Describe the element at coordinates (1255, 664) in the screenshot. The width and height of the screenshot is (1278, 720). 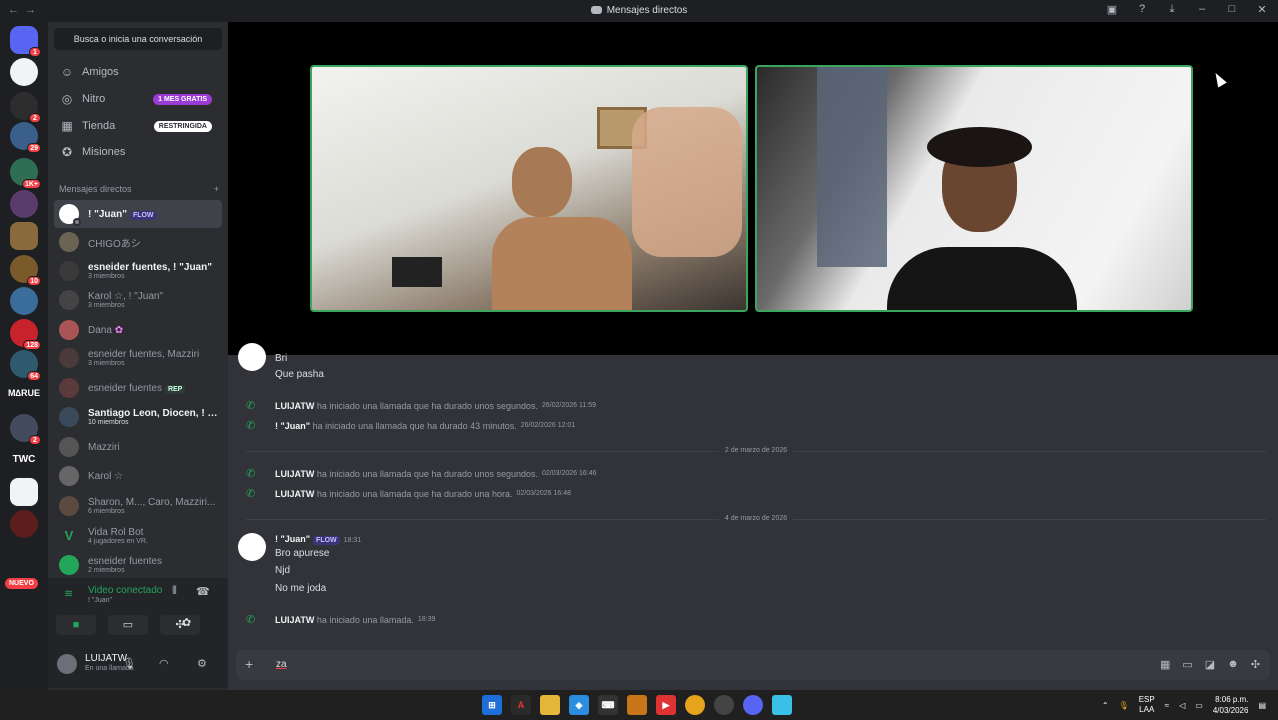
I see `apps-icon: ✣` at that location.